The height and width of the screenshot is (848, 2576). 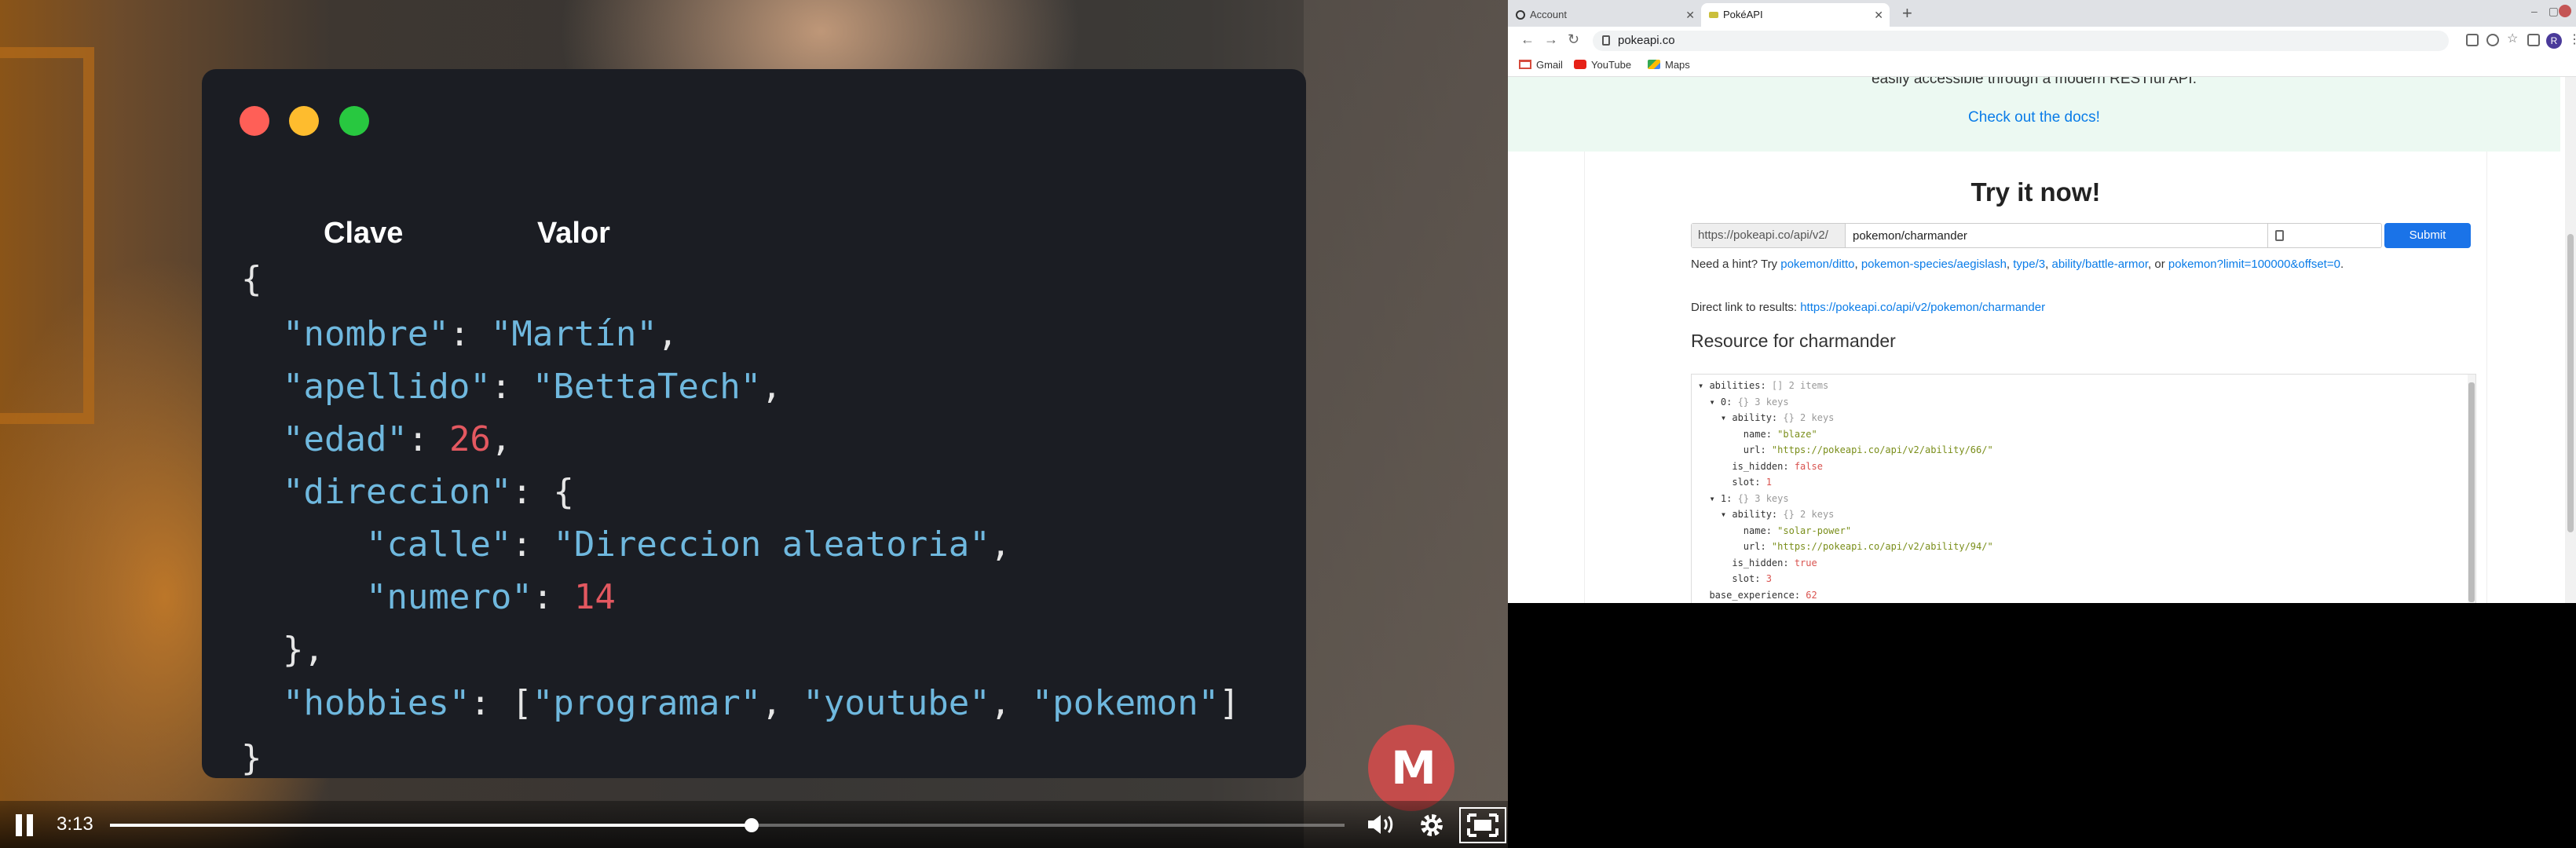 I want to click on url-prefix: https://pokeapi.co/api/v2/, so click(x=1769, y=235).